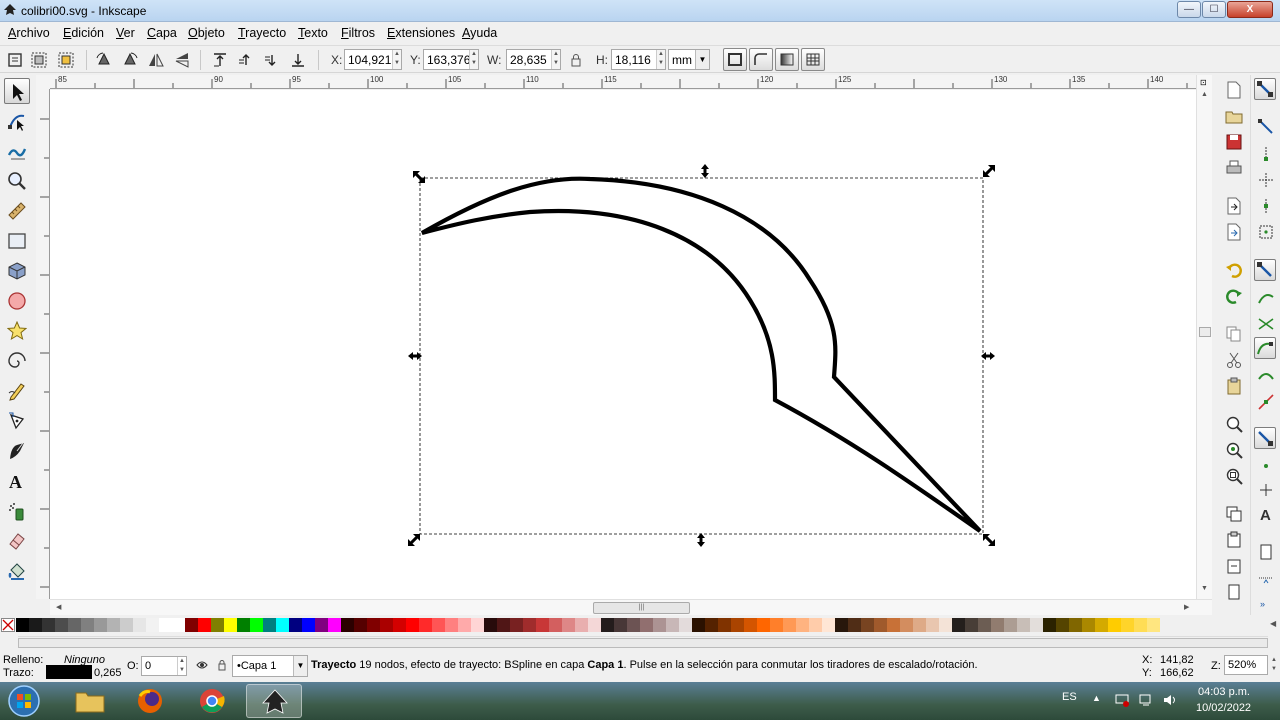 The image size is (1280, 720). Describe the element at coordinates (638, 59) in the screenshot. I see `h-field: 18,116 ▲ ▼` at that location.